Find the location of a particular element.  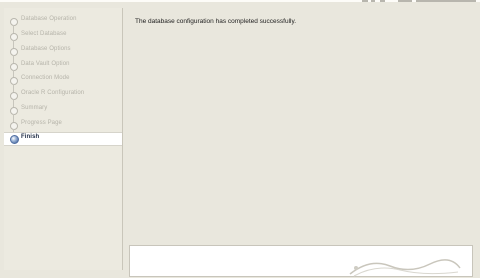

step-label: Data Vault Option is located at coordinates (45, 64).